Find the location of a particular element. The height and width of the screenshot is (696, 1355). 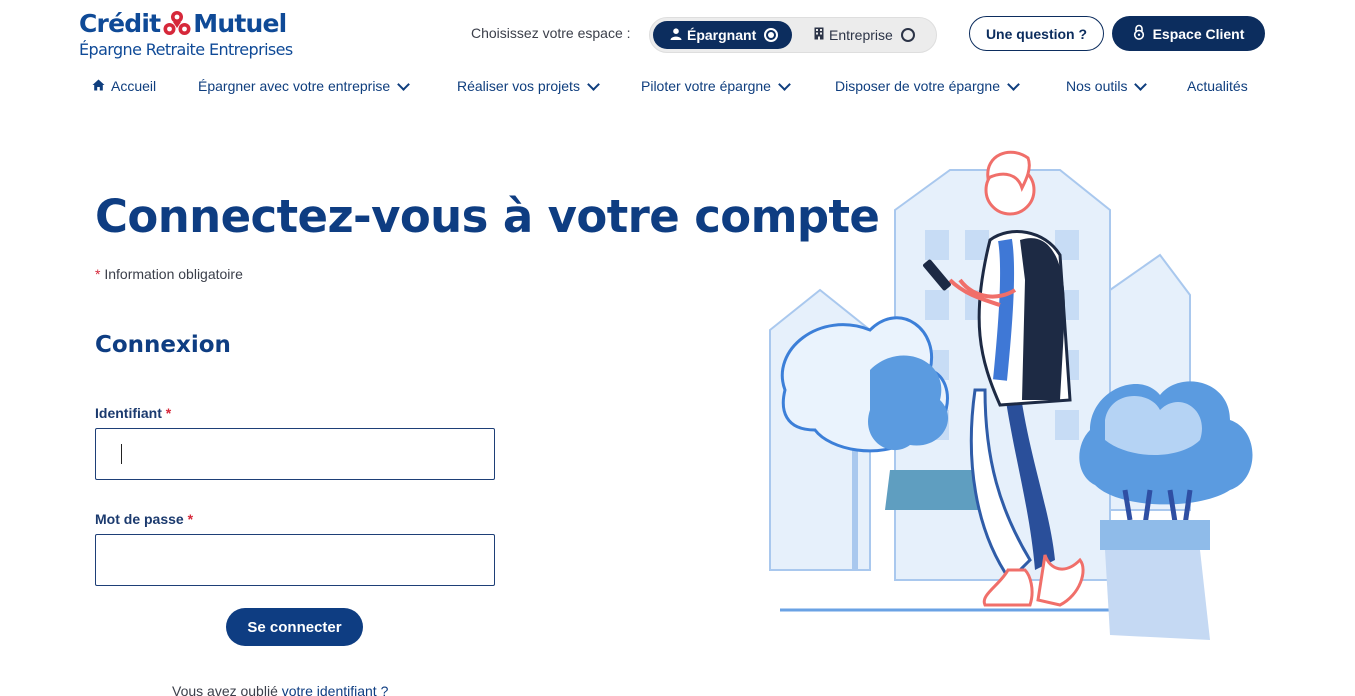

space-switch: Épargnant Entreprise is located at coordinates (793, 35).